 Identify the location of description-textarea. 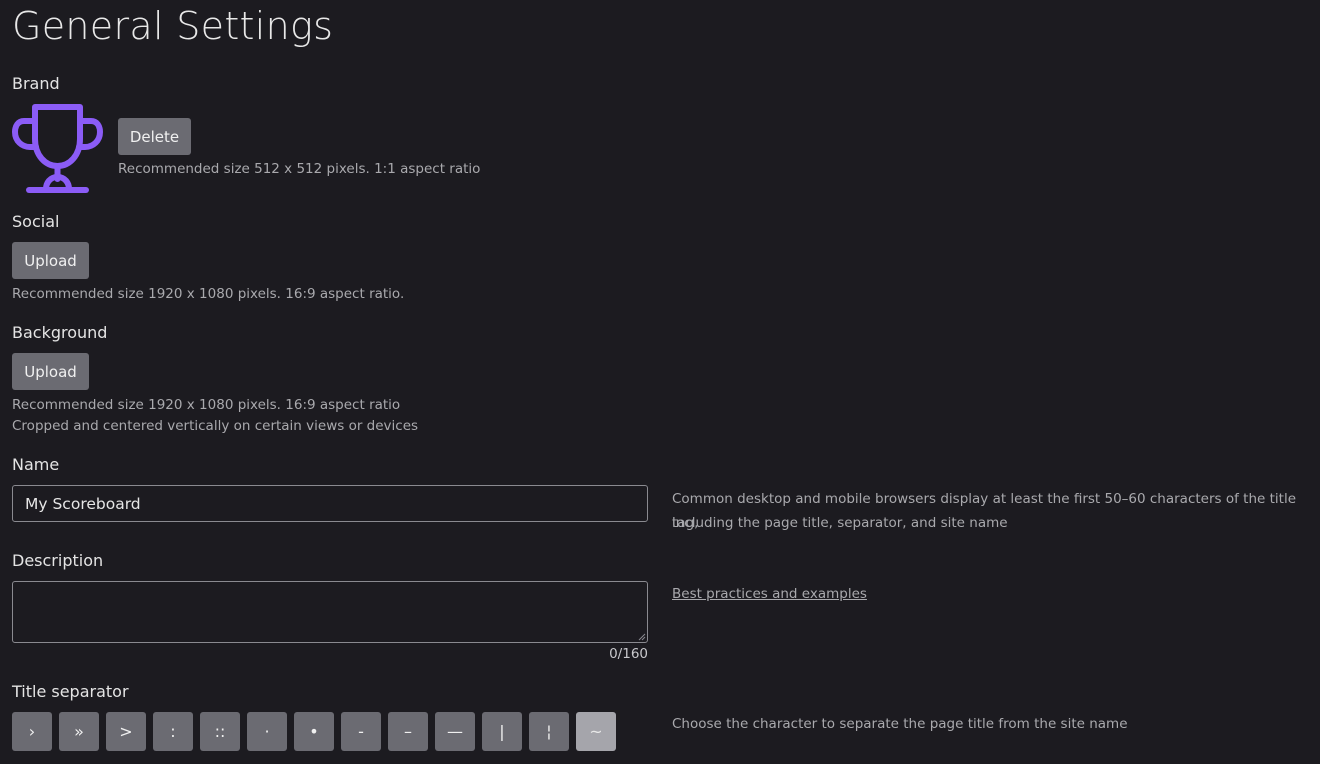
(330, 612).